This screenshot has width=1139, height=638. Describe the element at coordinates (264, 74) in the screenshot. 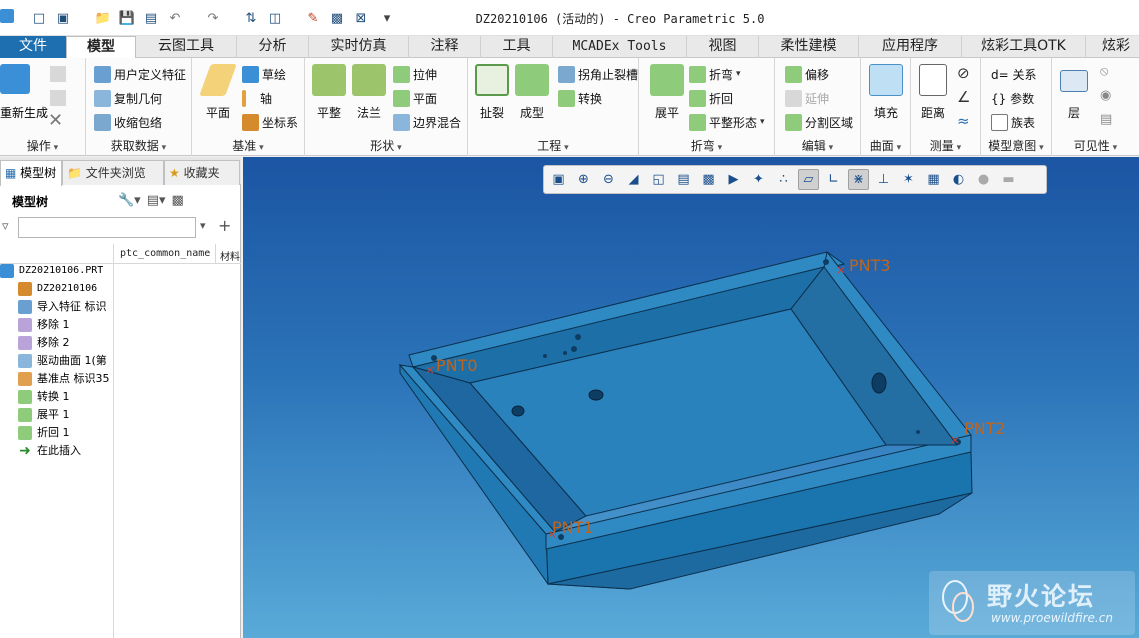

I see `sketch-button: 草绘` at that location.